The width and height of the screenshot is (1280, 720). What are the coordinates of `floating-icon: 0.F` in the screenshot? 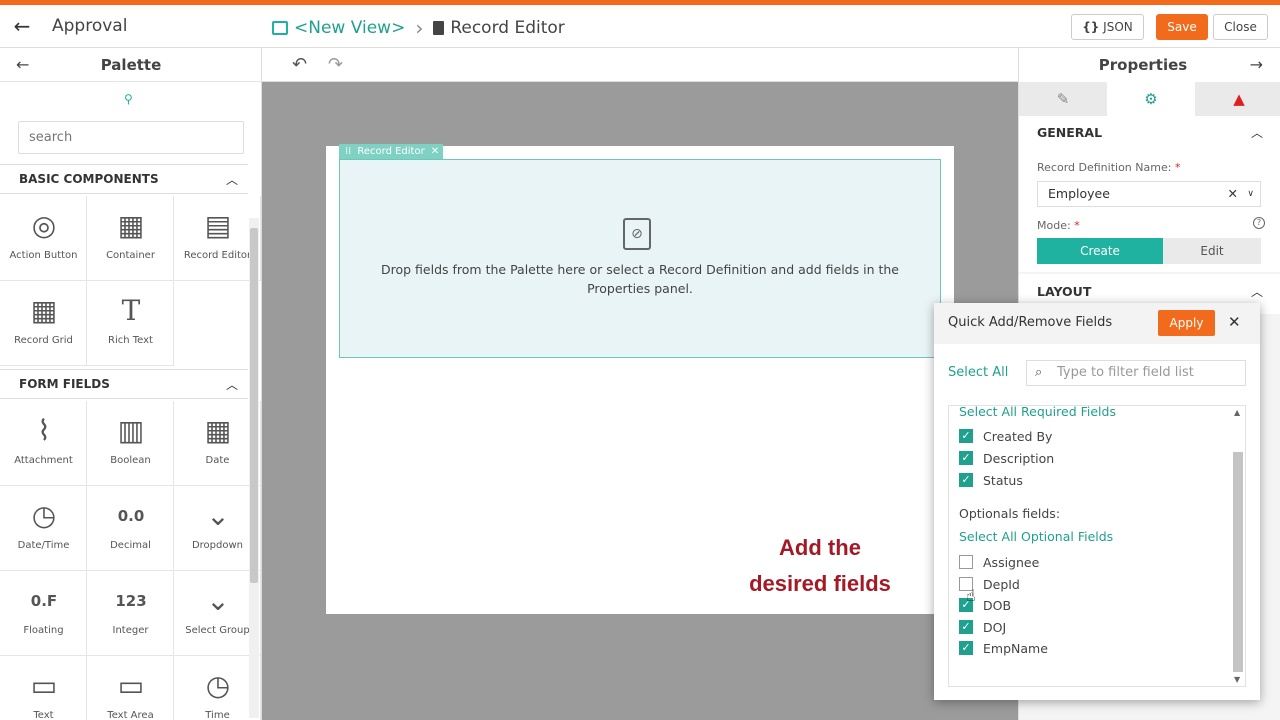 It's located at (44, 601).